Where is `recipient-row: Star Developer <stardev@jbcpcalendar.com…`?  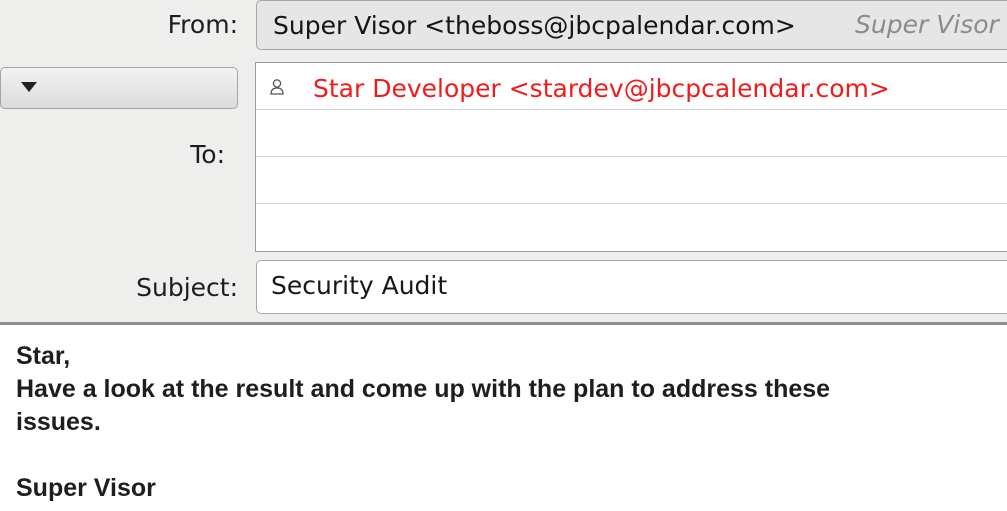
recipient-row: Star Developer <stardev@jbcpcalendar.com… is located at coordinates (631, 86).